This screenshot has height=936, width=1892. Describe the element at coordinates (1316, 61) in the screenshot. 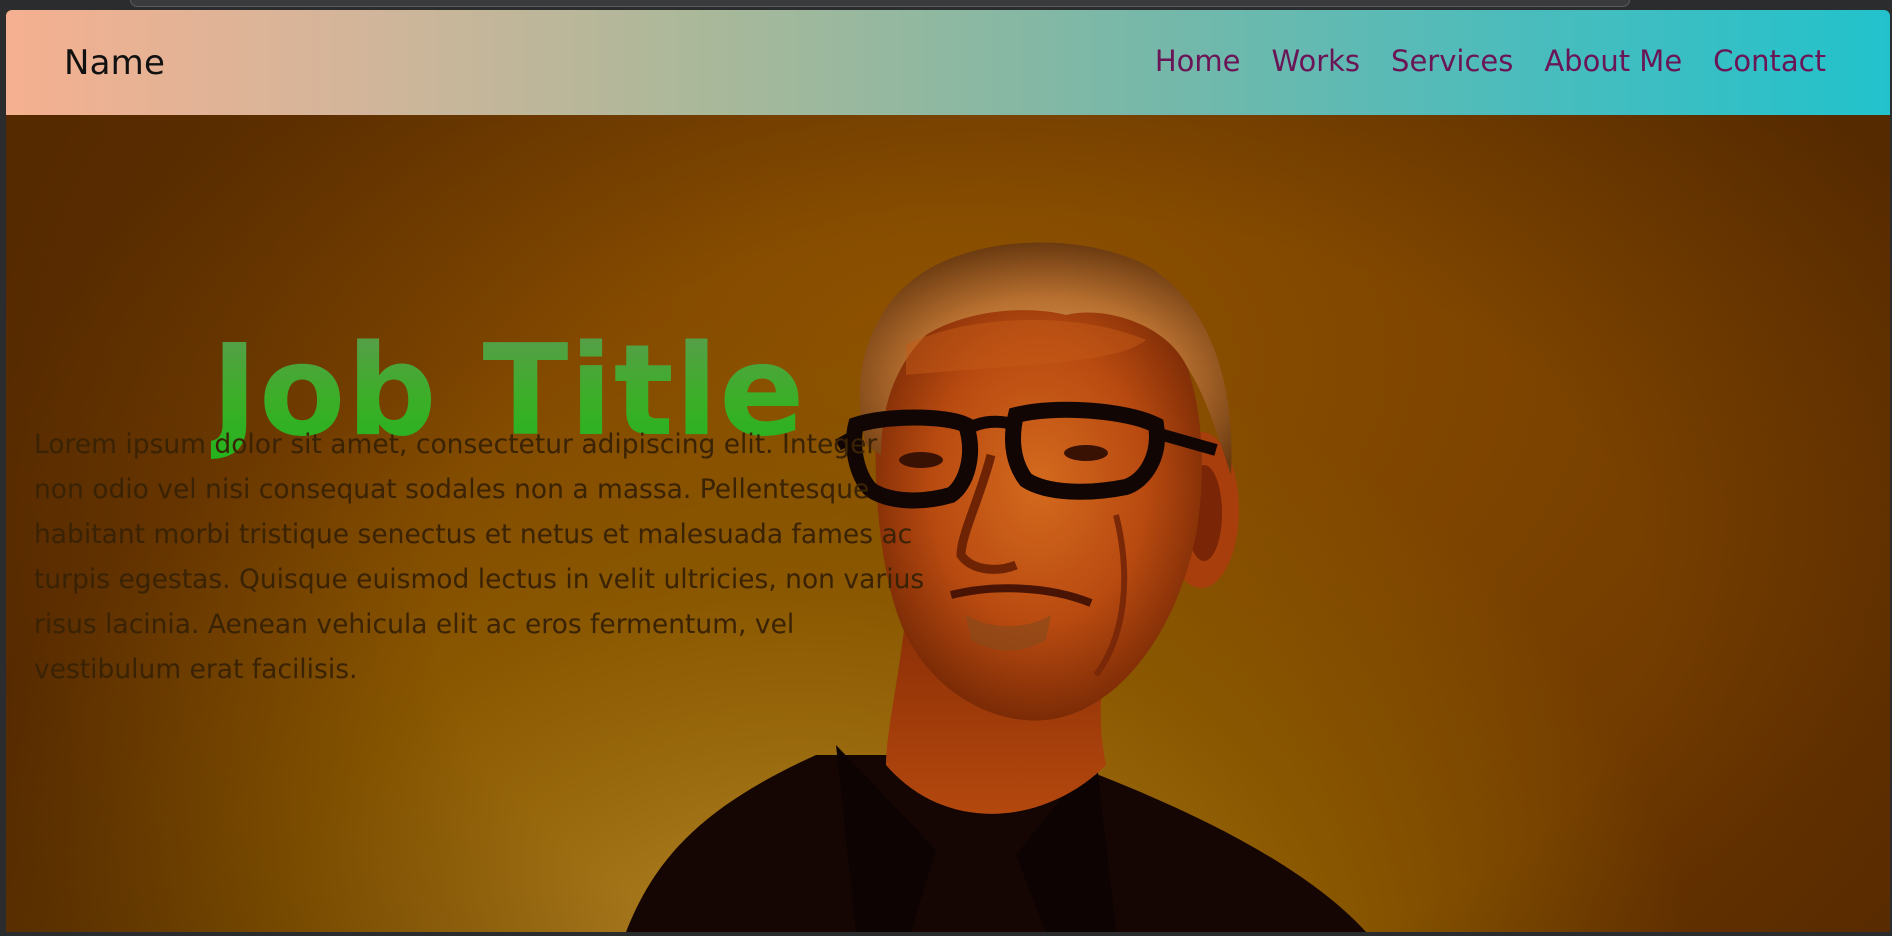

I see `nav-link-works: Works` at that location.